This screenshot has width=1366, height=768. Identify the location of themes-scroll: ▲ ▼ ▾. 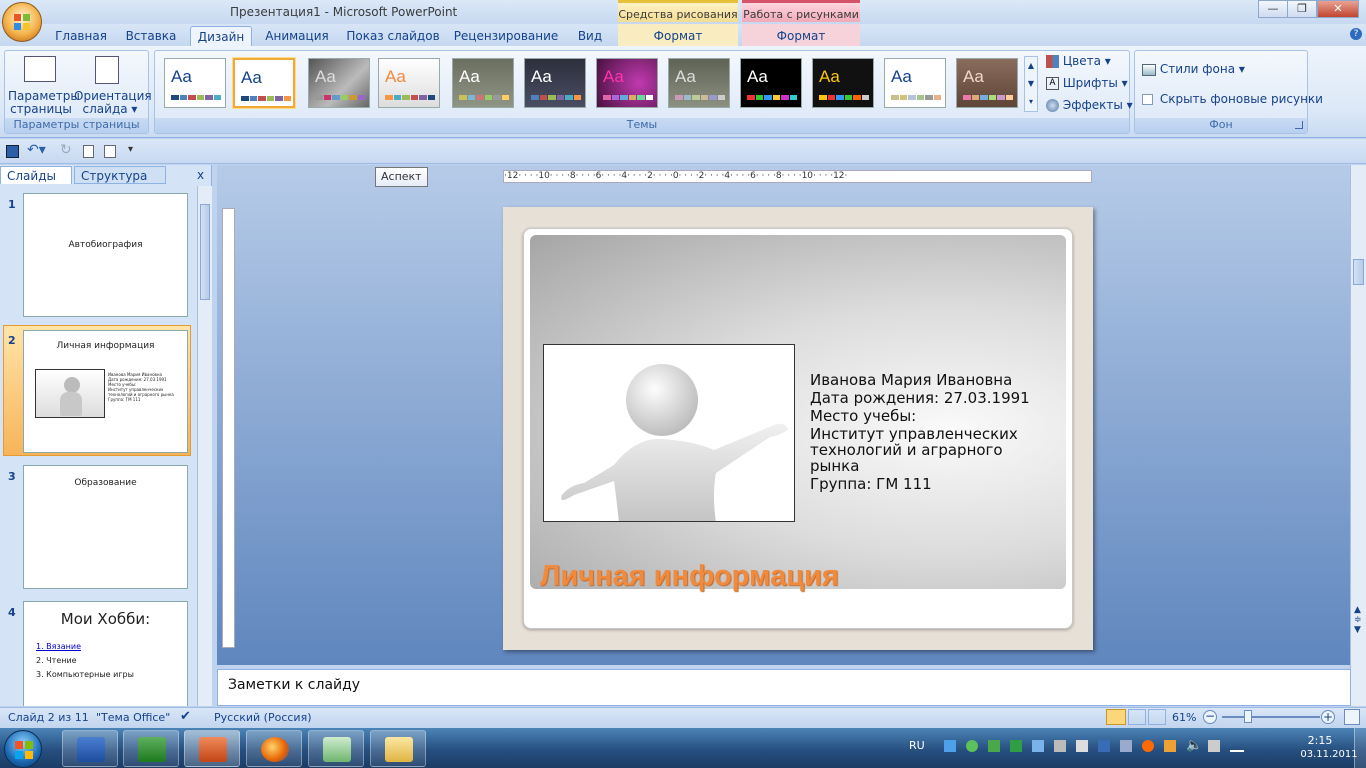
(1031, 84).